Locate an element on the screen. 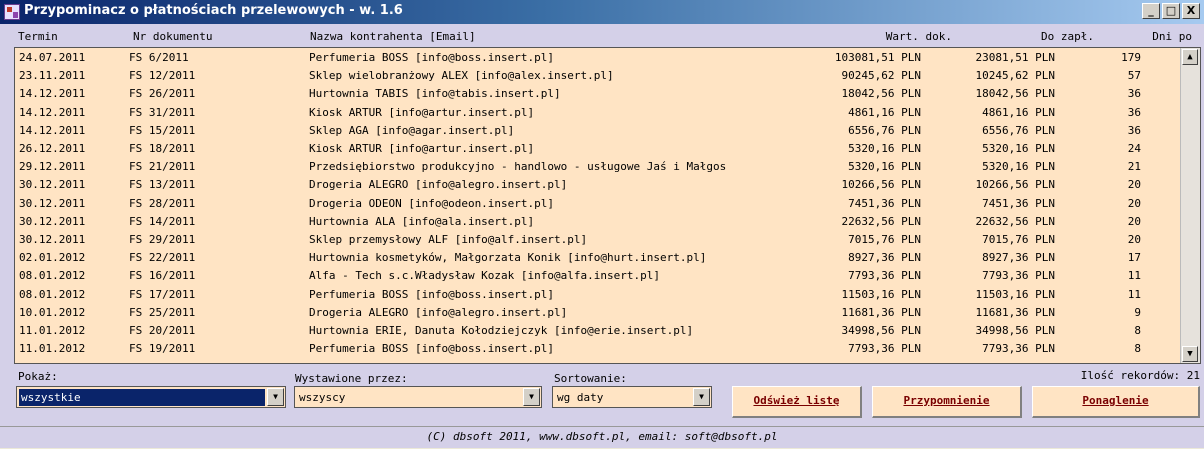  urge-button: Ponaglenie is located at coordinates (1116, 402).